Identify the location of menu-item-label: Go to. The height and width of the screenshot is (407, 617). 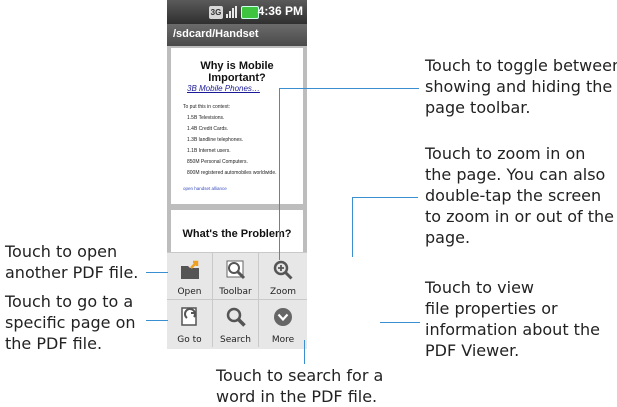
(189, 340).